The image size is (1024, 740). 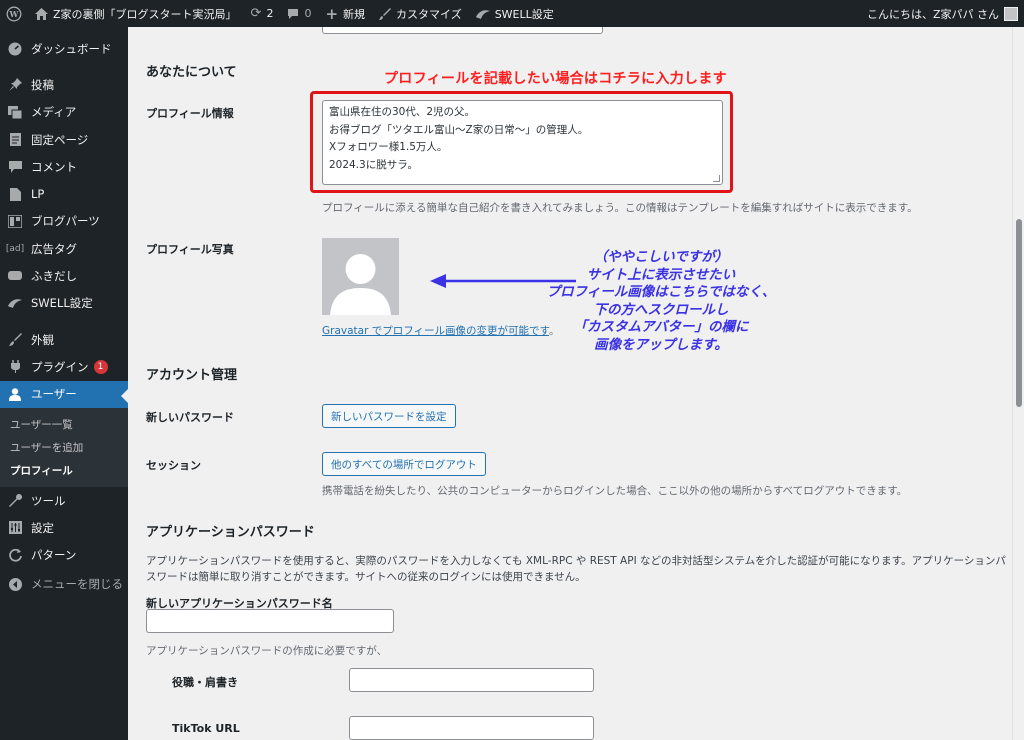 I want to click on menu-users: ユーザー, so click(x=64, y=394).